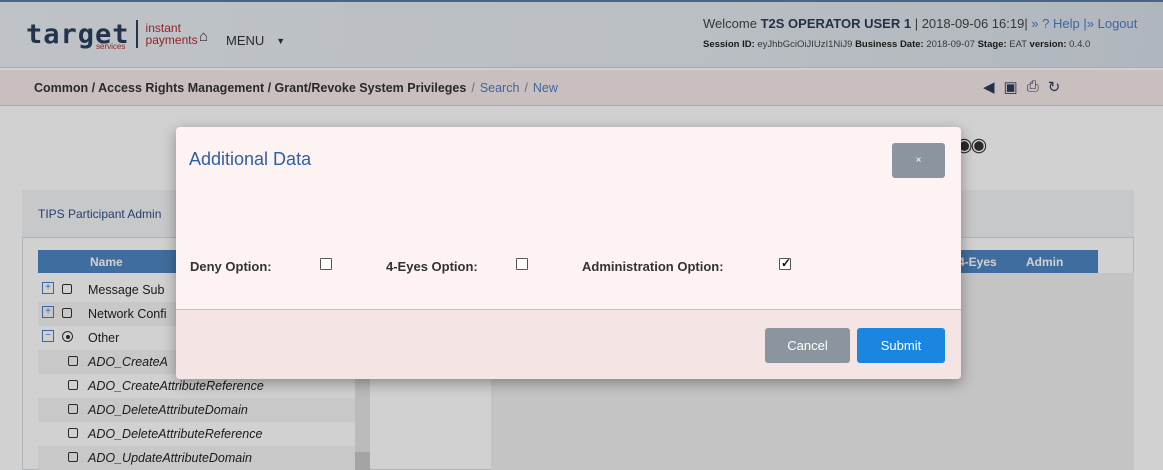 The height and width of the screenshot is (470, 1163). What do you see at coordinates (568, 344) in the screenshot?
I see `dialog-footer: Cancel Submit` at bounding box center [568, 344].